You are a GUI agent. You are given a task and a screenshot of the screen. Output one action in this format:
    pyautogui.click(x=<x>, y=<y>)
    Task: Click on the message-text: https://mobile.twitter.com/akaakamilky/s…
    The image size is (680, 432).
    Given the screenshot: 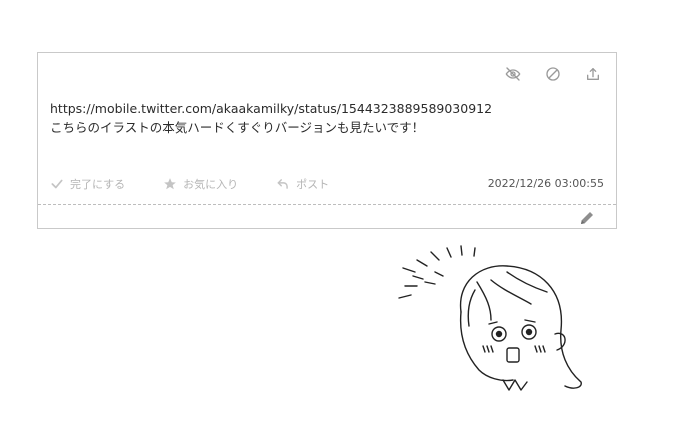 What is the action you would take?
    pyautogui.click(x=327, y=118)
    